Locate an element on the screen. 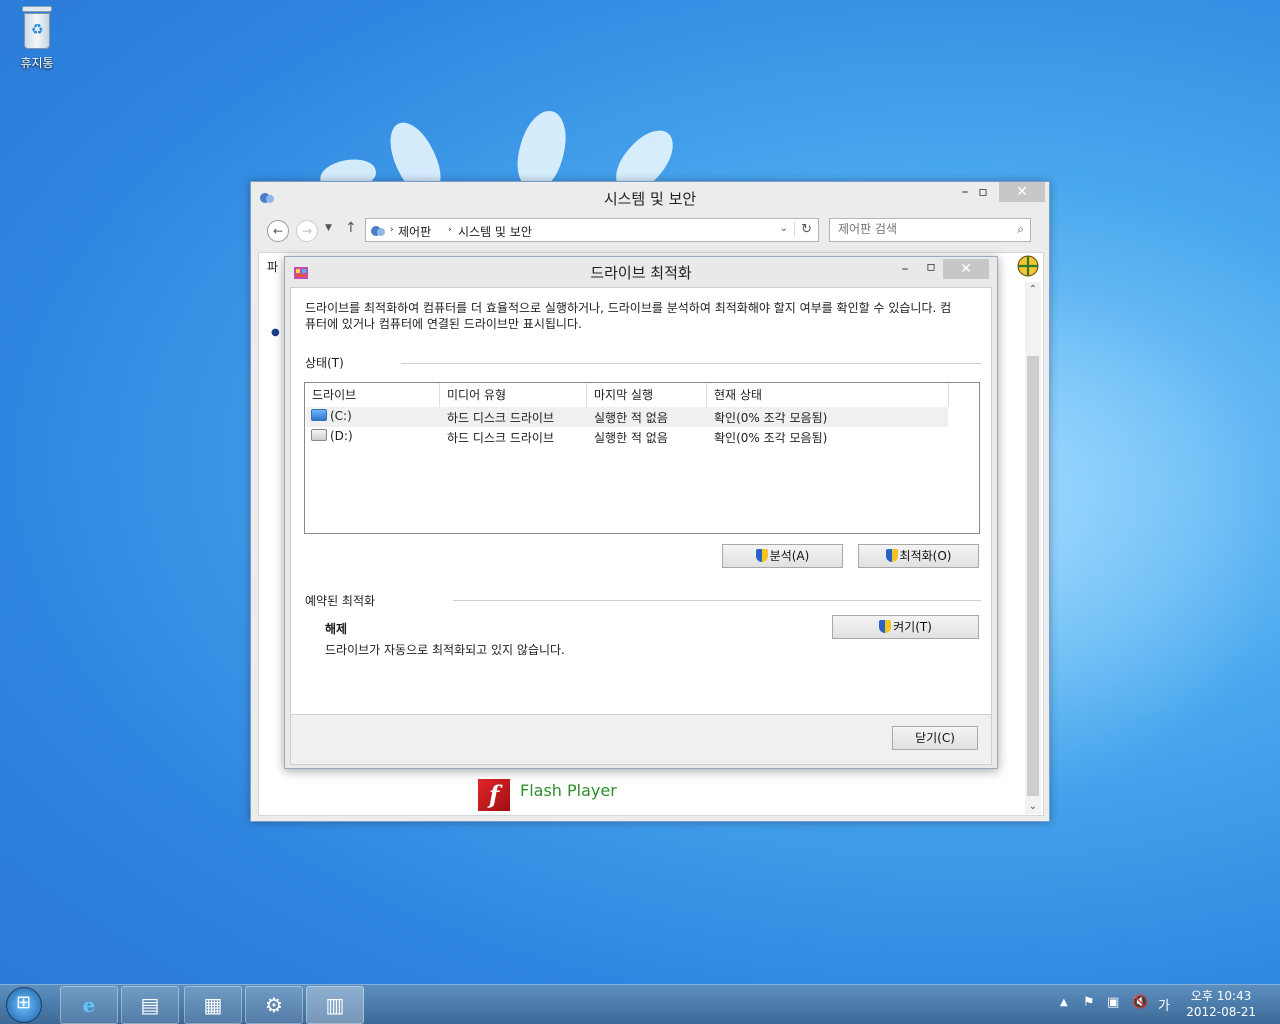 The width and height of the screenshot is (1280, 1024). drive-cell: (C:) is located at coordinates (331, 416).